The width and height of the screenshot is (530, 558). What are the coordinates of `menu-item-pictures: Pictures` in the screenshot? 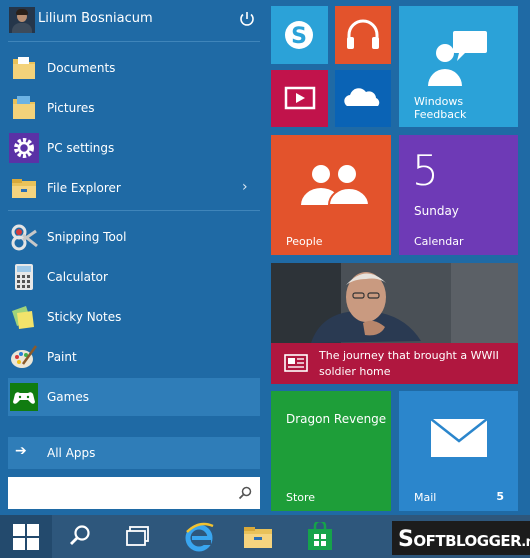 It's located at (134, 108).